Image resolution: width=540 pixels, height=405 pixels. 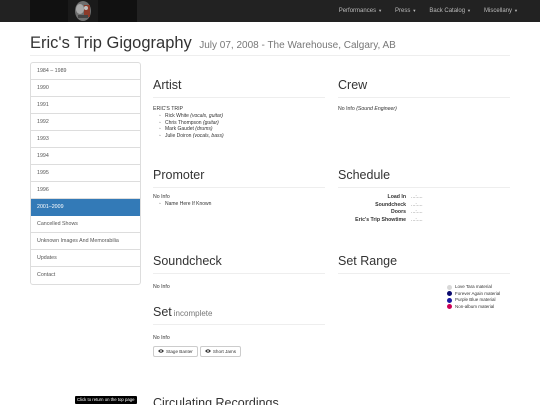 I want to click on crew-info: No Info (Sound Engineer), so click(x=424, y=109).